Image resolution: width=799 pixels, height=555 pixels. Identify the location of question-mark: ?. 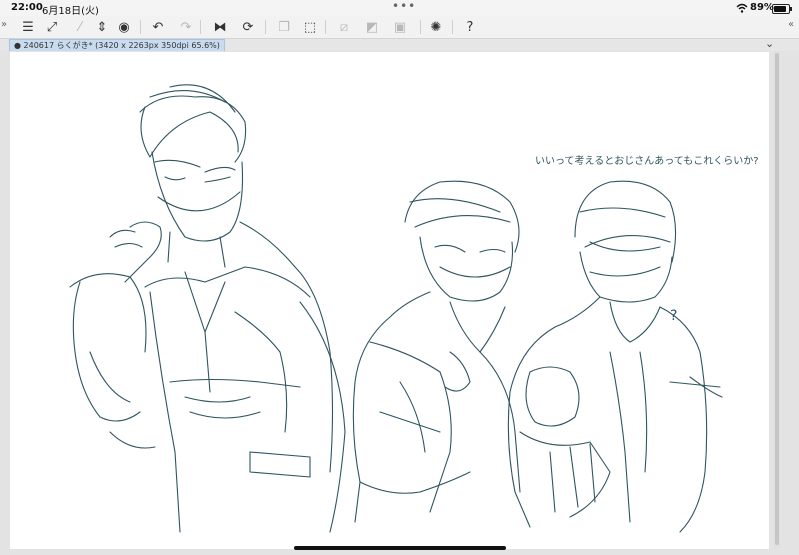
(673, 316).